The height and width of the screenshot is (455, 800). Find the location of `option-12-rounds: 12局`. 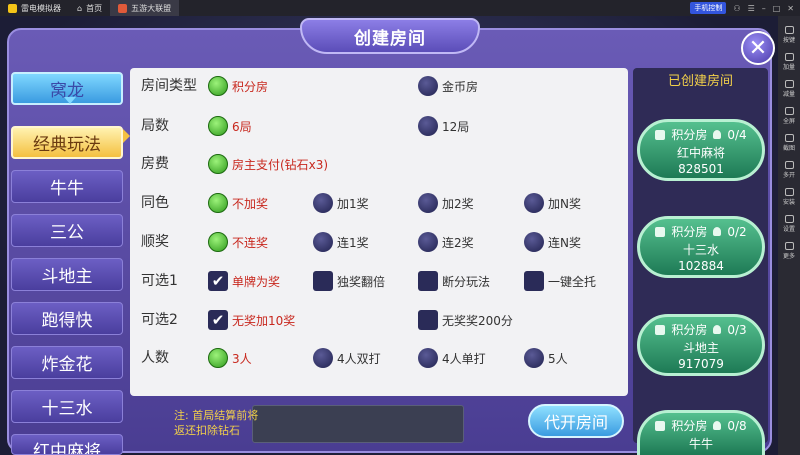

option-12-rounds: 12局 is located at coordinates (443, 126).